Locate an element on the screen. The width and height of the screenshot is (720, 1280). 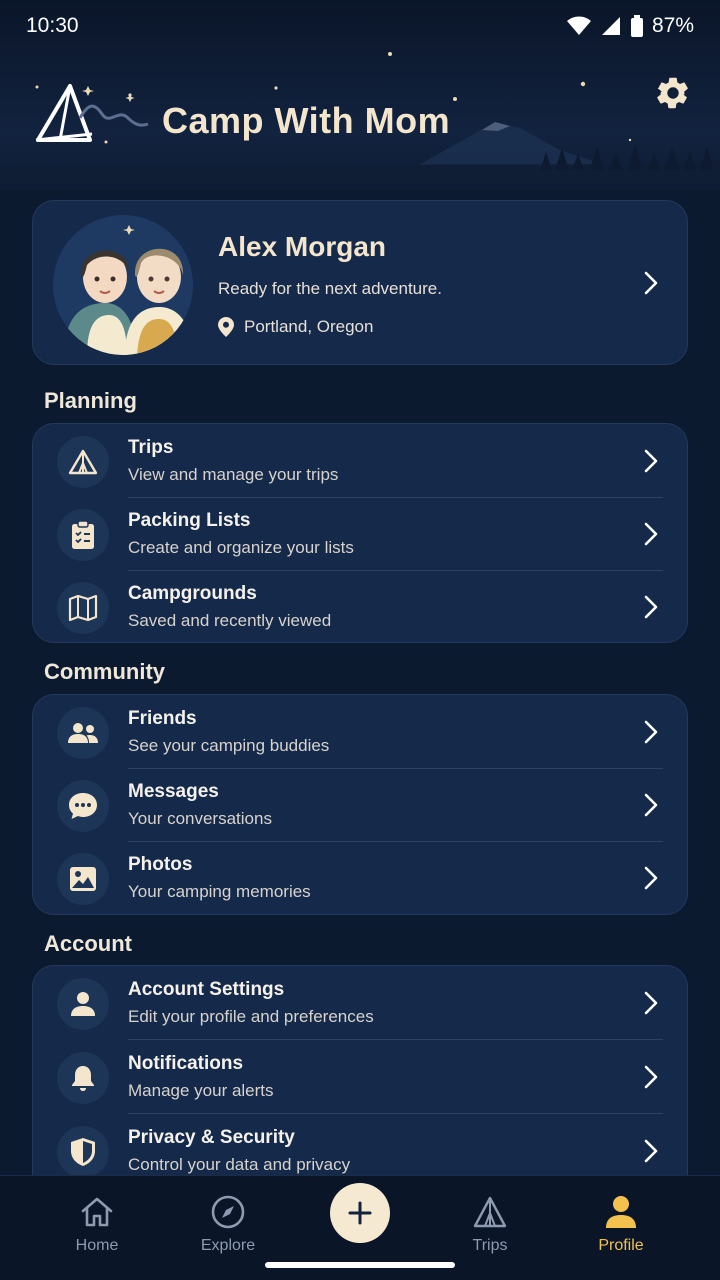
clipboard-checklist-icon is located at coordinates (83, 534).